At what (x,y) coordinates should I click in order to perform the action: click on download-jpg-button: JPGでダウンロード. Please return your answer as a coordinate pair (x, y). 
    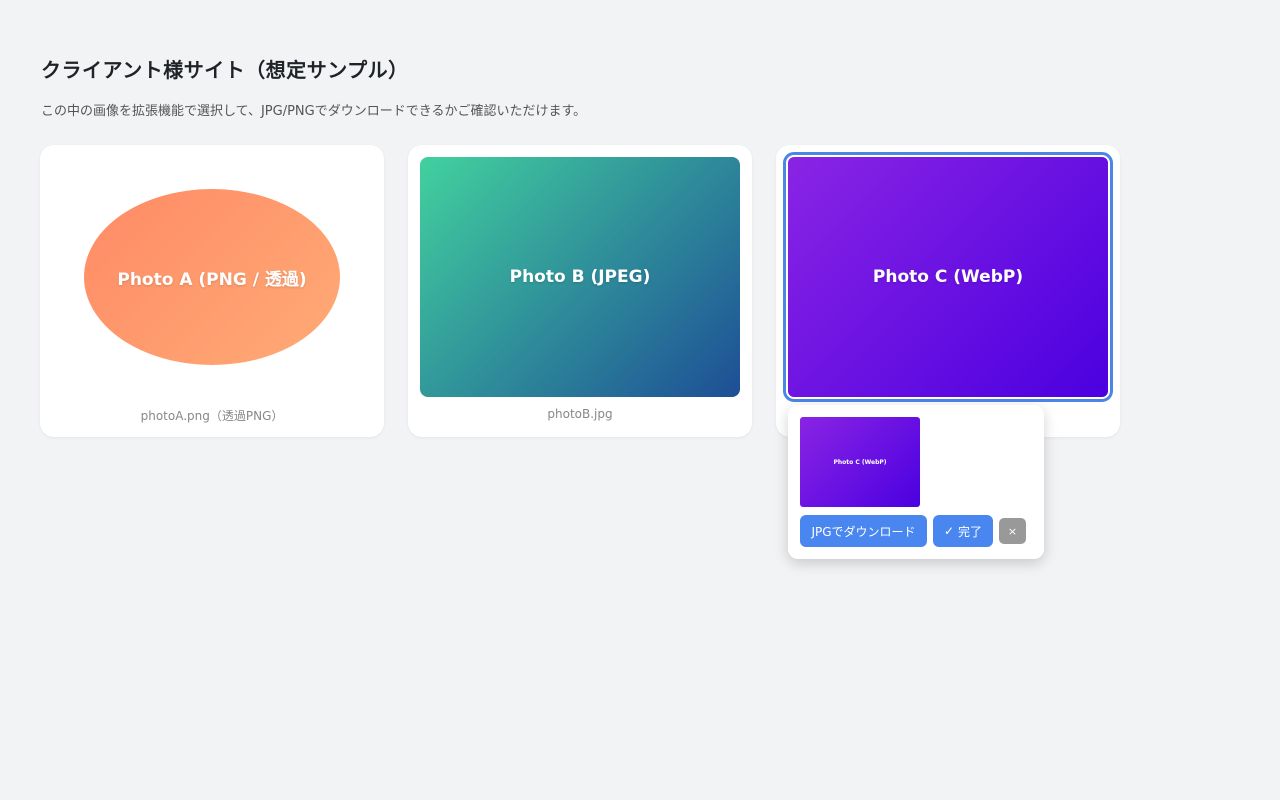
    Looking at the image, I should click on (863, 531).